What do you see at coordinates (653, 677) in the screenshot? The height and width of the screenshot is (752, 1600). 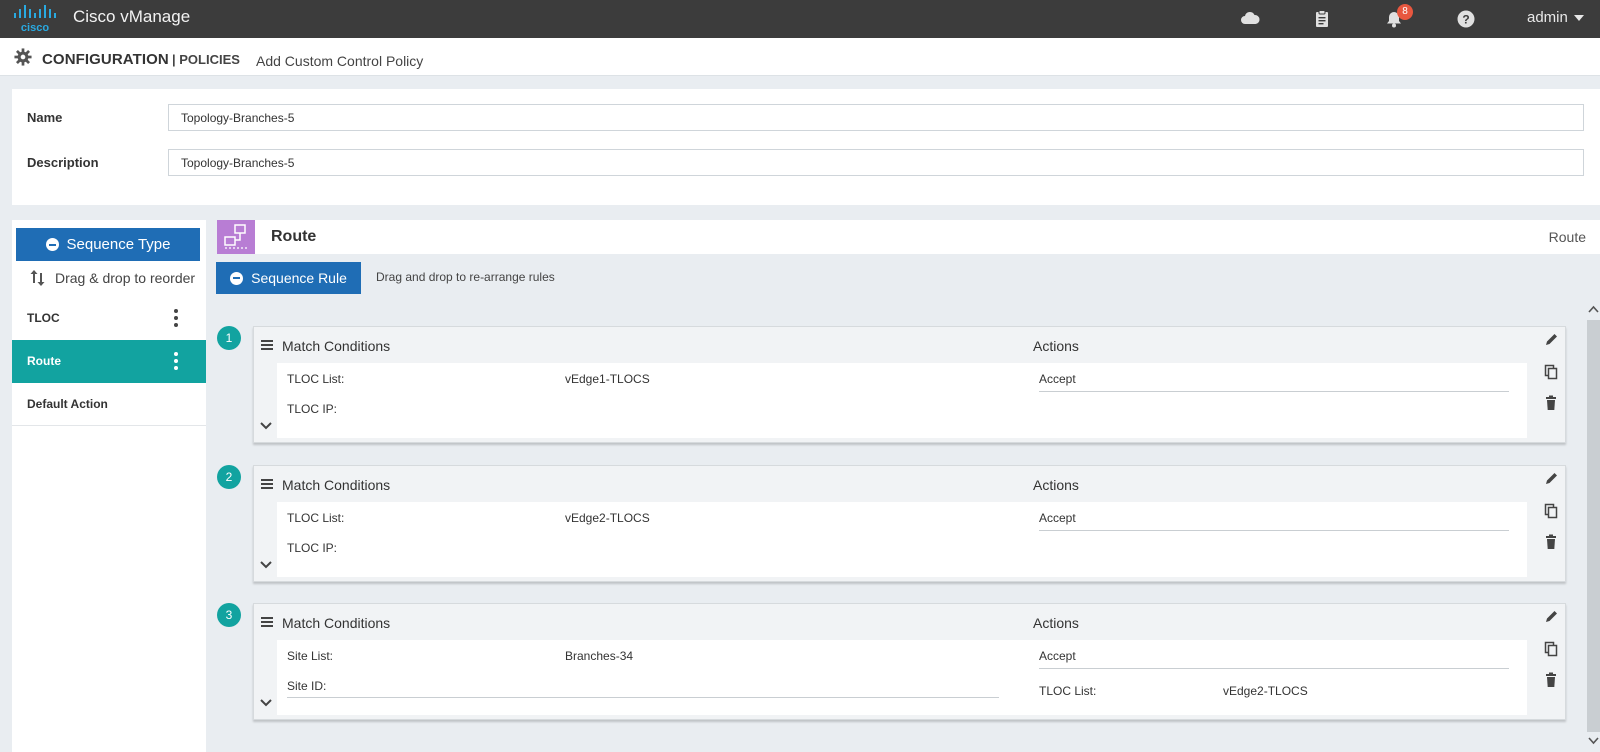 I see `match-conditions-body: Site List: Branches-34 Site ID:` at bounding box center [653, 677].